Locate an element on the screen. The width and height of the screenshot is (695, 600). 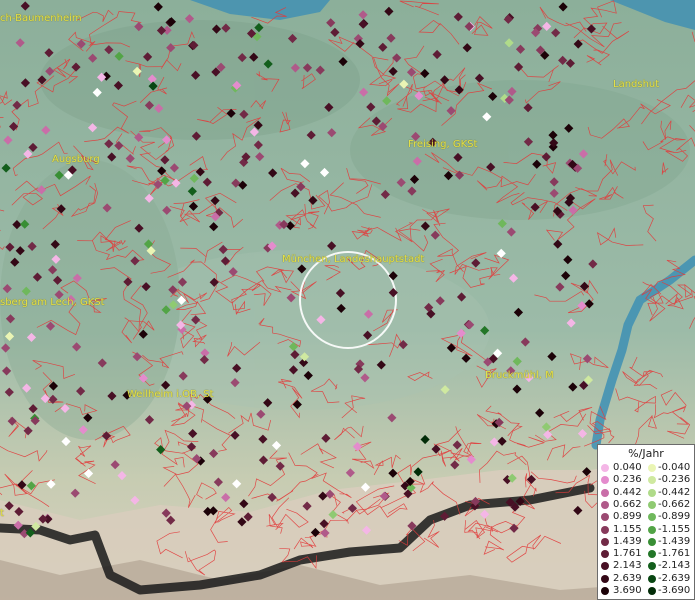
place-label-freising: Freising, GKSt is located at coordinates (443, 144).